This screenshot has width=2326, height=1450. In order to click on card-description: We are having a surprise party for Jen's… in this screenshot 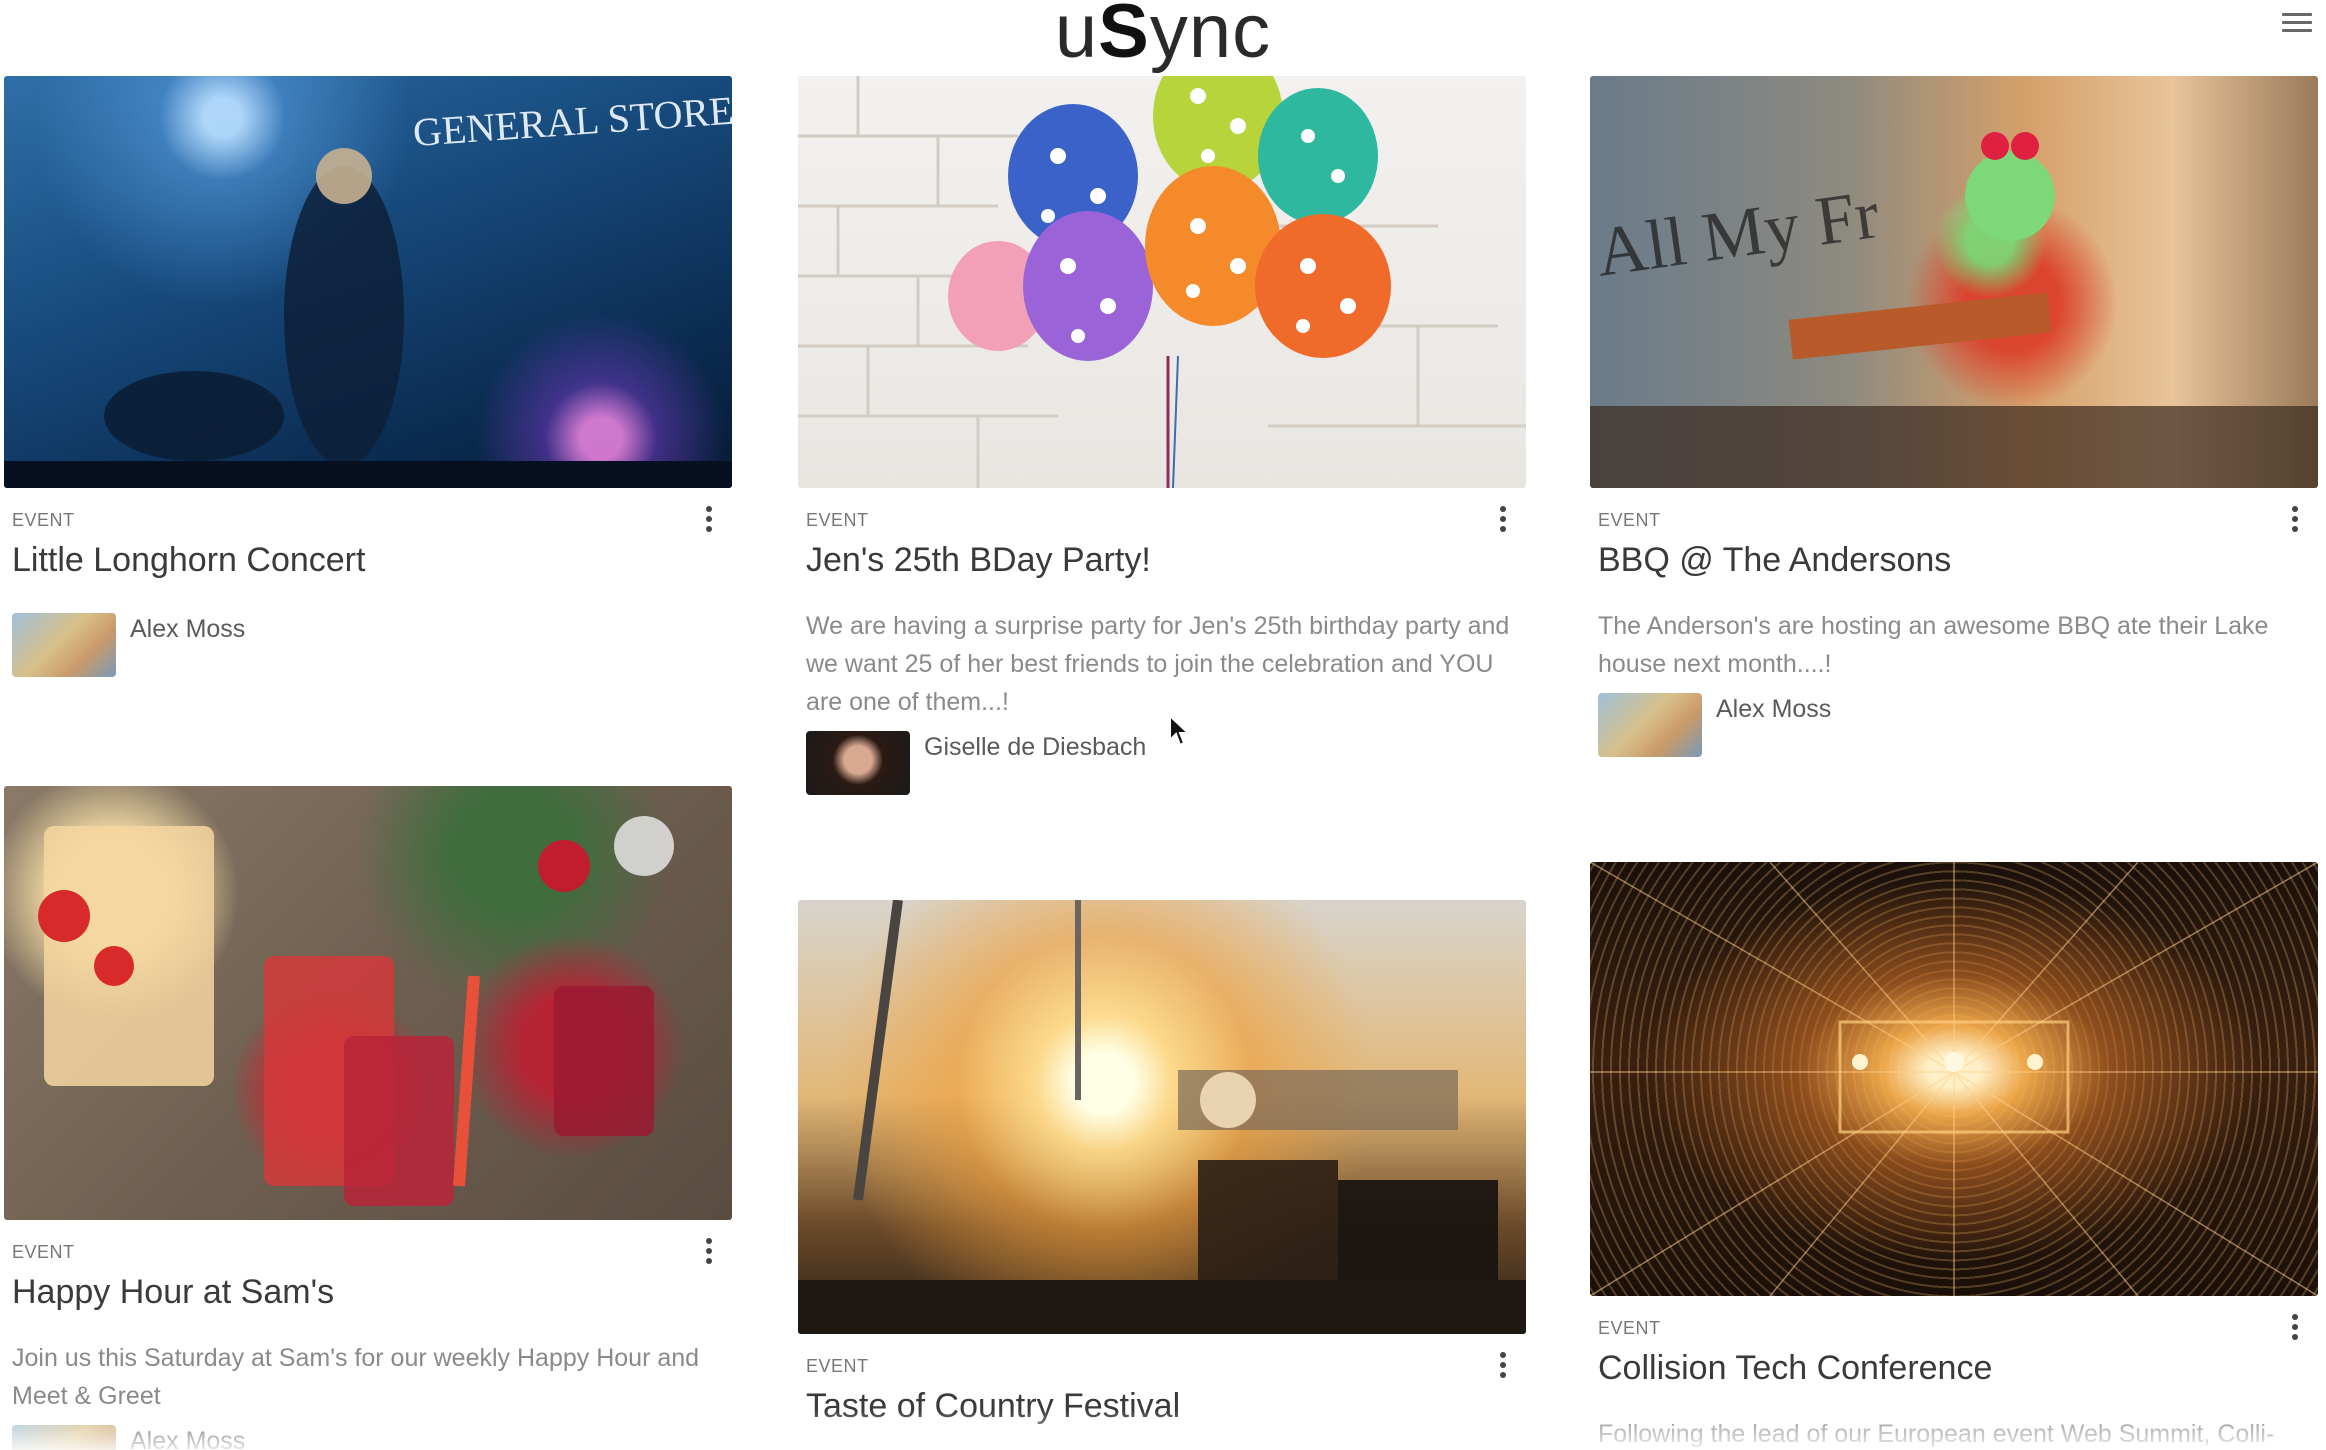, I will do `click(1158, 663)`.